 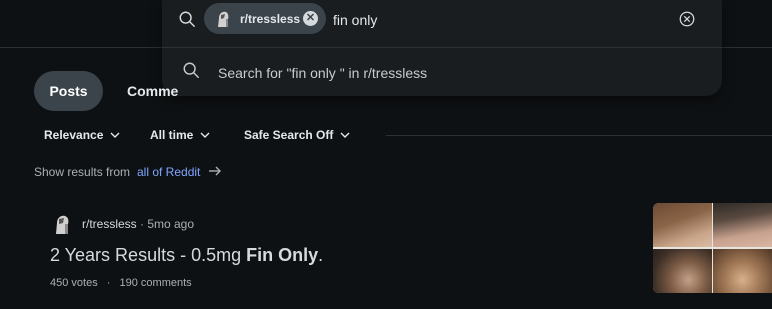 I want to click on tab-posts: Posts, so click(x=68, y=91).